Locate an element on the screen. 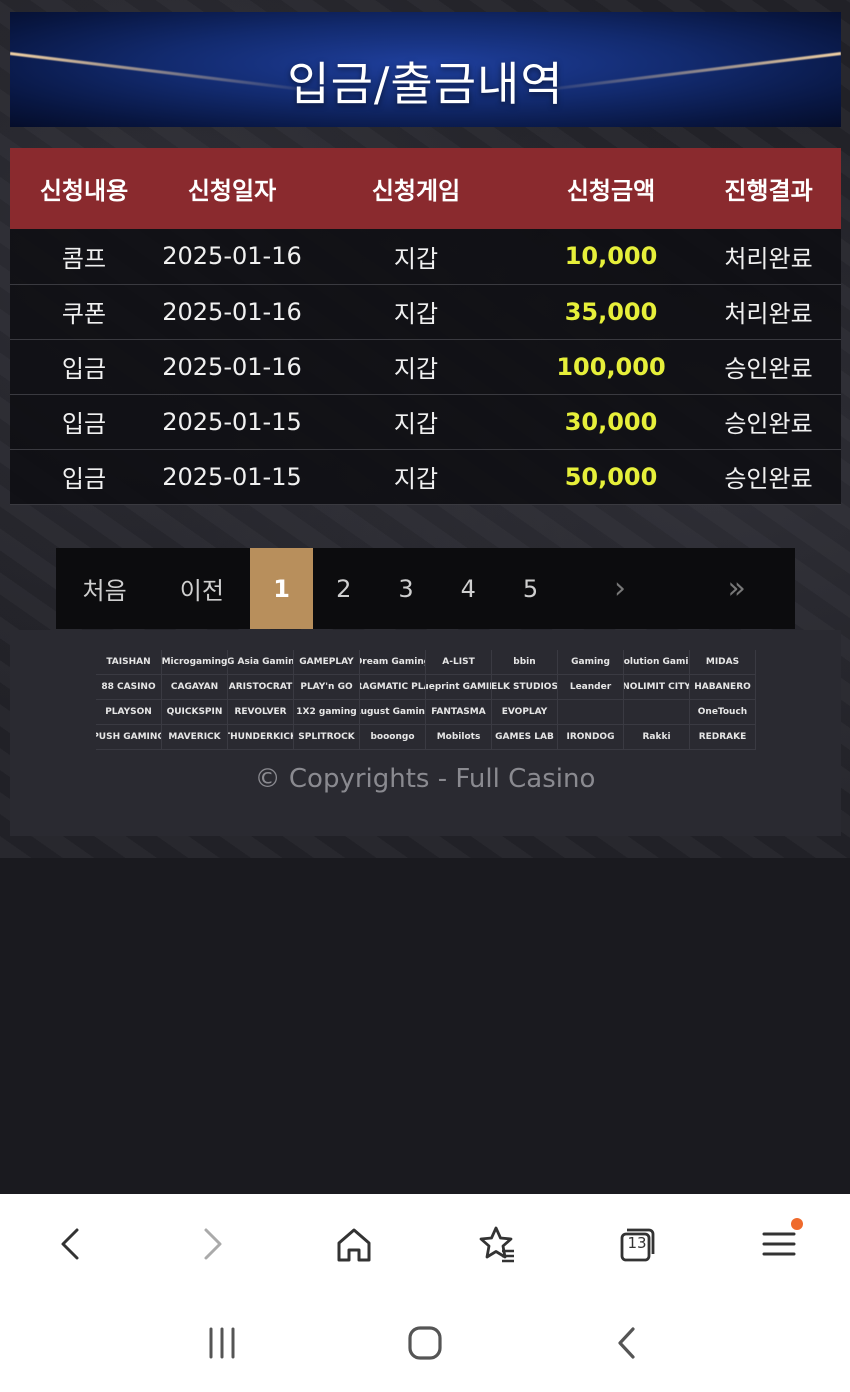 This screenshot has width=850, height=1392. provider-logo: REVOLVER is located at coordinates (261, 712).